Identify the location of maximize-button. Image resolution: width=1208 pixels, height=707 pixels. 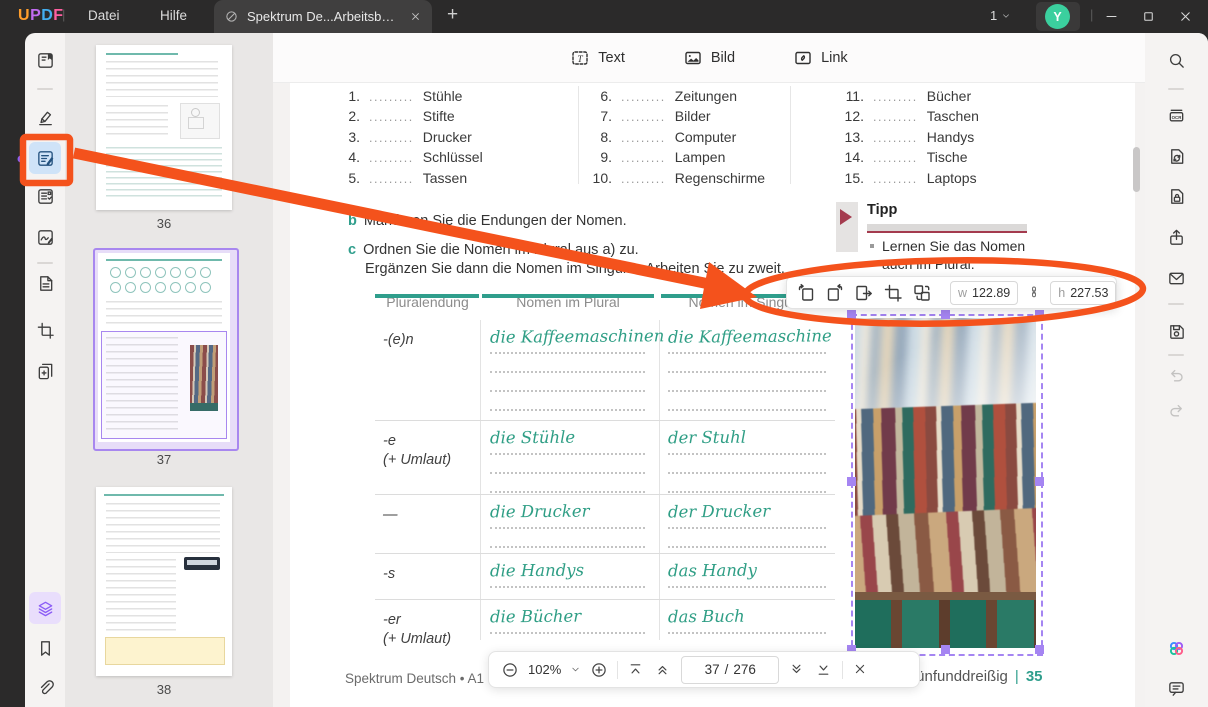
(1148, 16).